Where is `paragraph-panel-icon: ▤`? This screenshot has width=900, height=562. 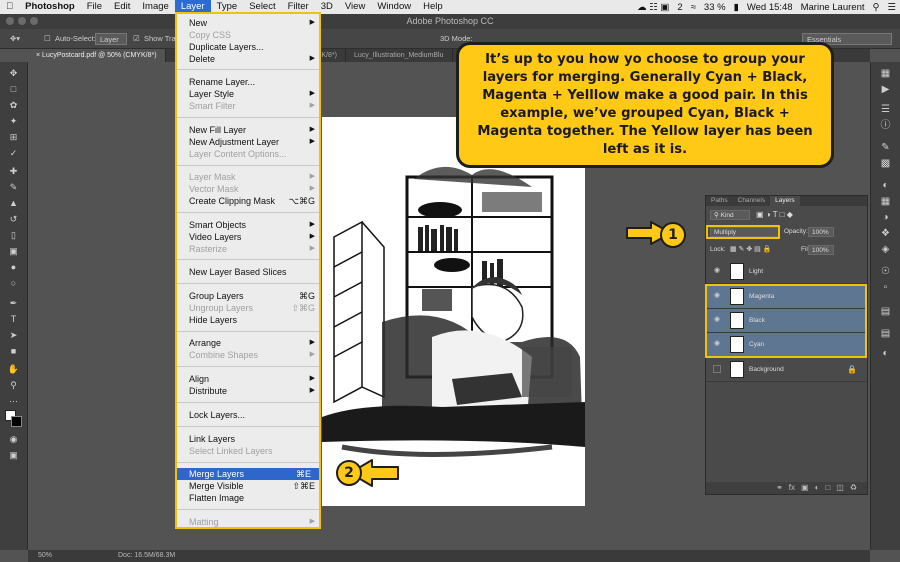
paragraph-panel-icon: ▤ is located at coordinates (885, 333).